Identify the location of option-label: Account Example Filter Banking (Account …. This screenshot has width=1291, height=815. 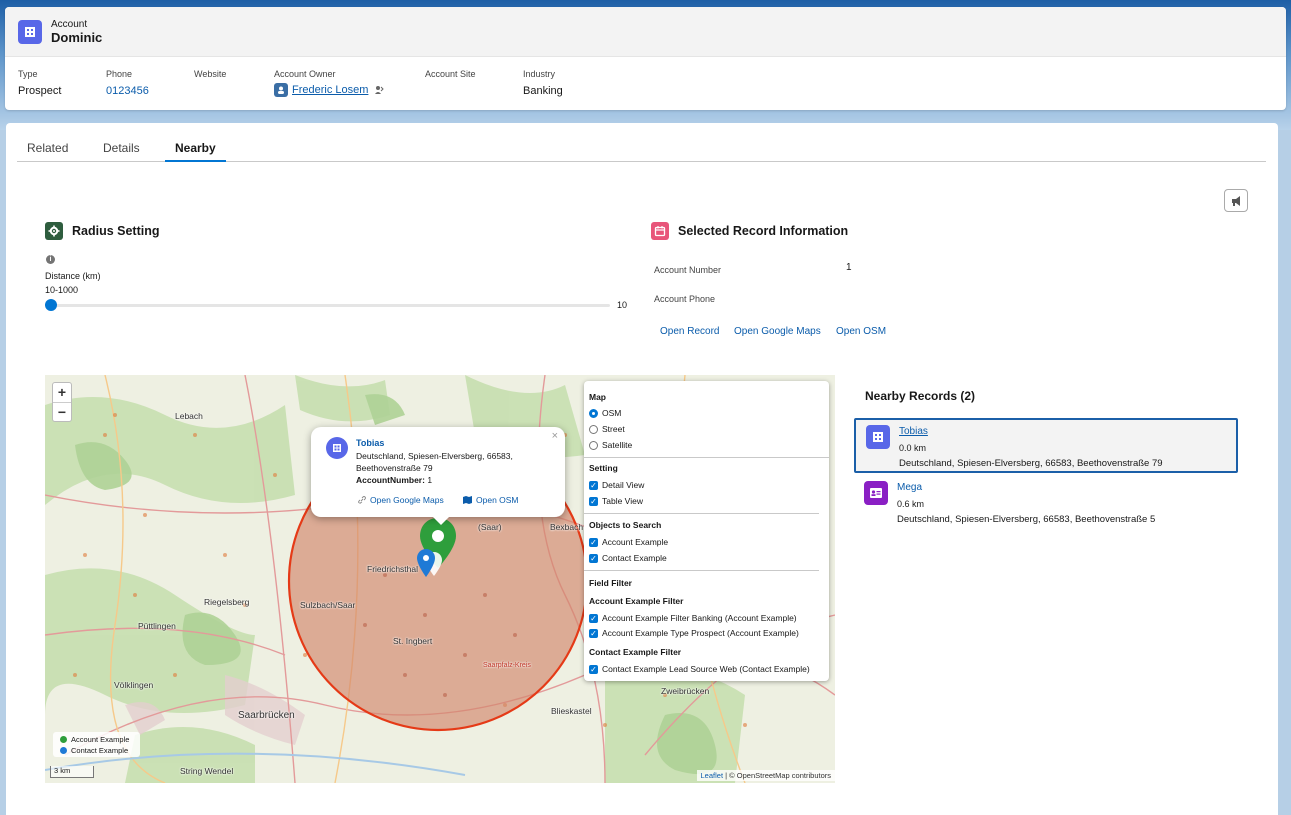
(699, 618).